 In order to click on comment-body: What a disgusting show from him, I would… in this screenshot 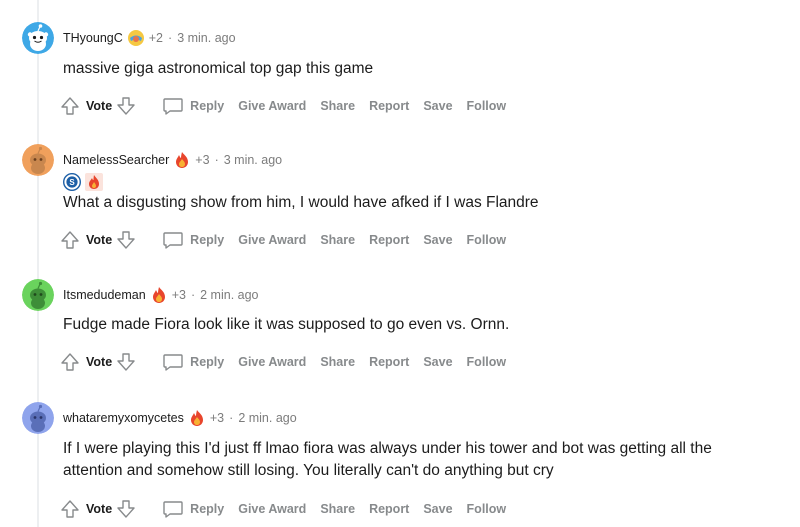, I will do `click(301, 202)`.